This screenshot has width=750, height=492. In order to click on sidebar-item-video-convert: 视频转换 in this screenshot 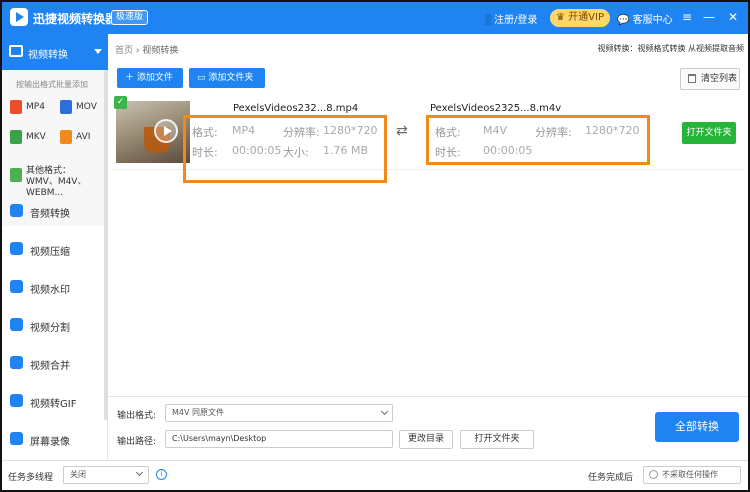, I will do `click(55, 52)`.